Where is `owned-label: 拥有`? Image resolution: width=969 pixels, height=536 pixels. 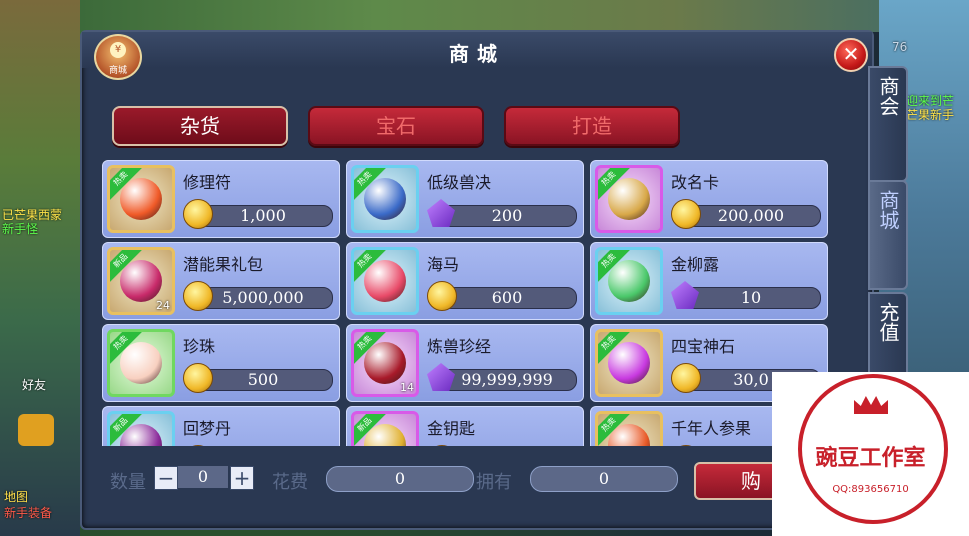 owned-label: 拥有 is located at coordinates (494, 482).